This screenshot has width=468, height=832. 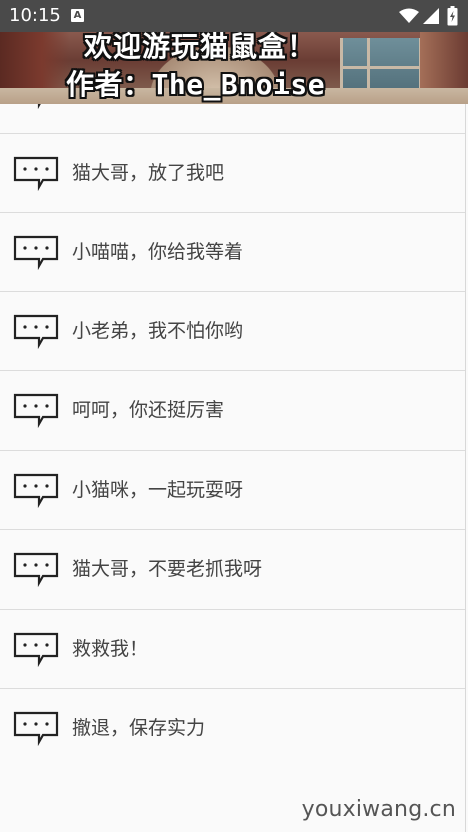 What do you see at coordinates (232, 727) in the screenshot?
I see `list-item: 撤退，保存实力` at bounding box center [232, 727].